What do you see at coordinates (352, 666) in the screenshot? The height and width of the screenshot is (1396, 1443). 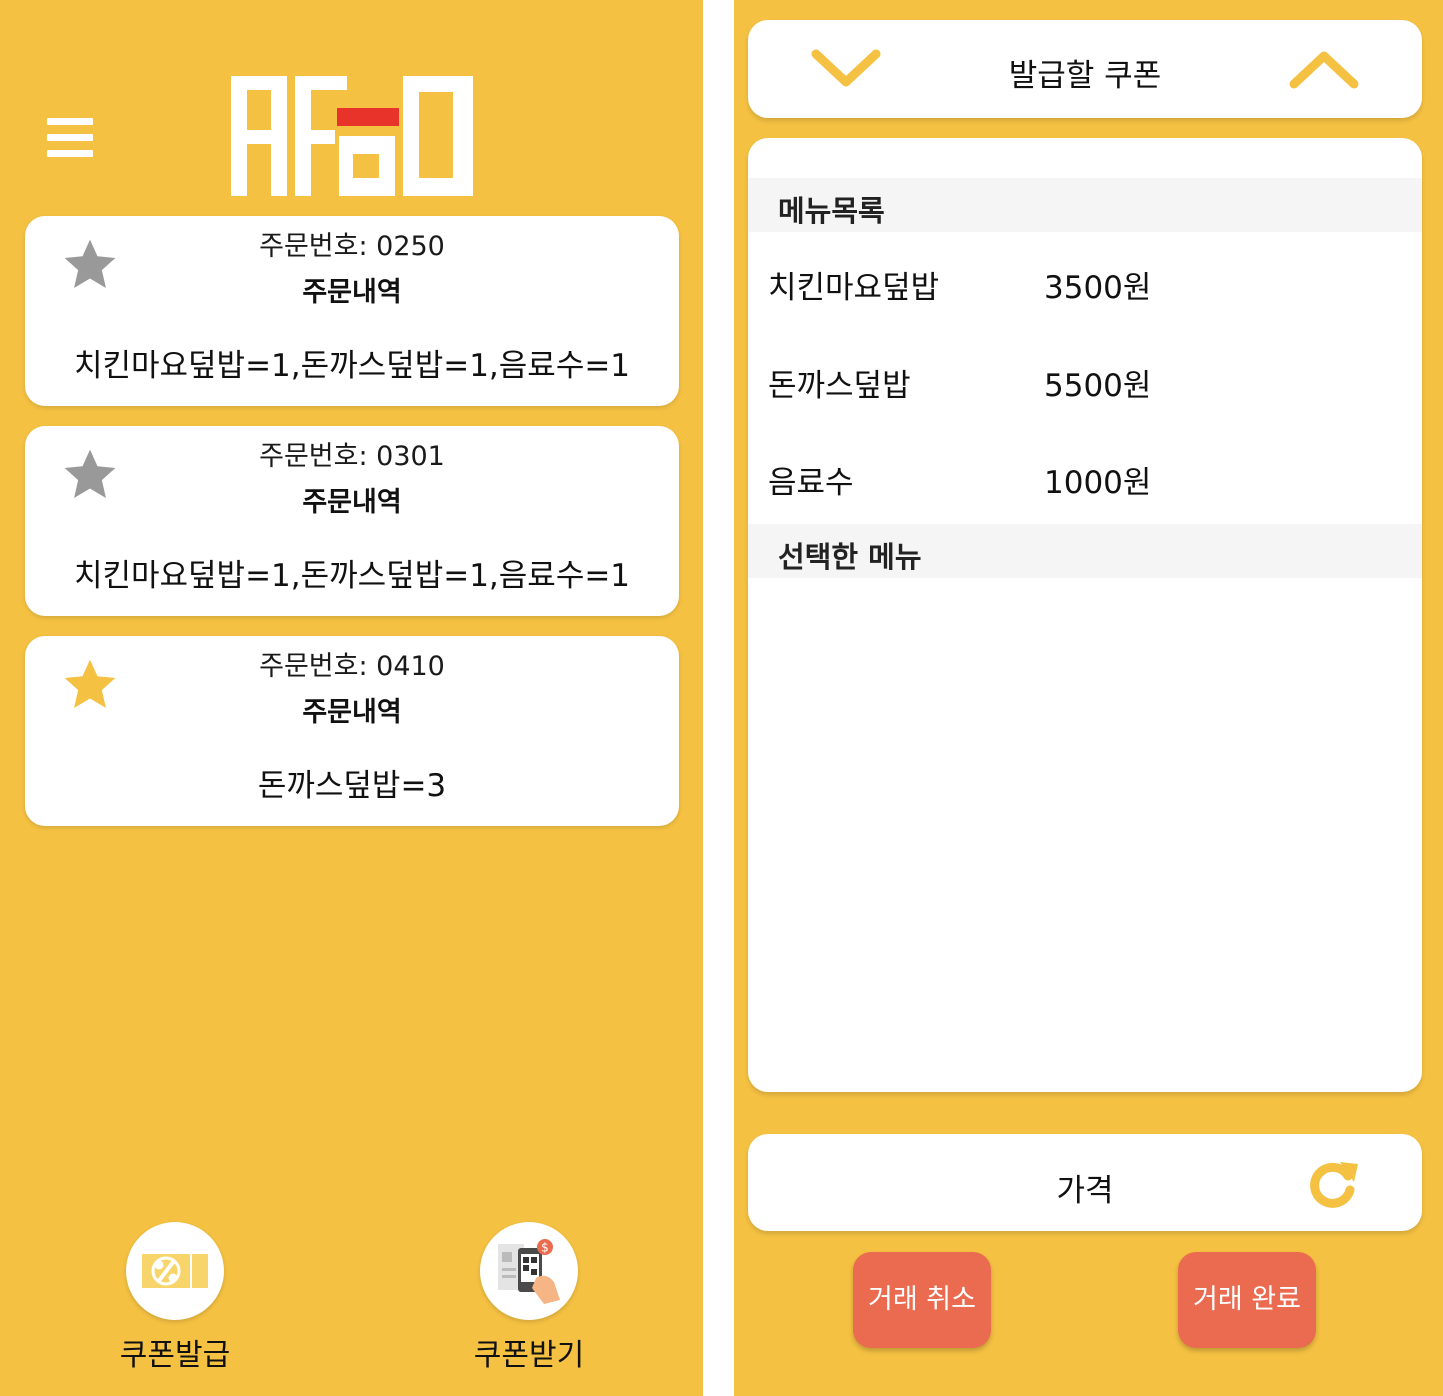 I see `order-number: 주문번호: 0410` at bounding box center [352, 666].